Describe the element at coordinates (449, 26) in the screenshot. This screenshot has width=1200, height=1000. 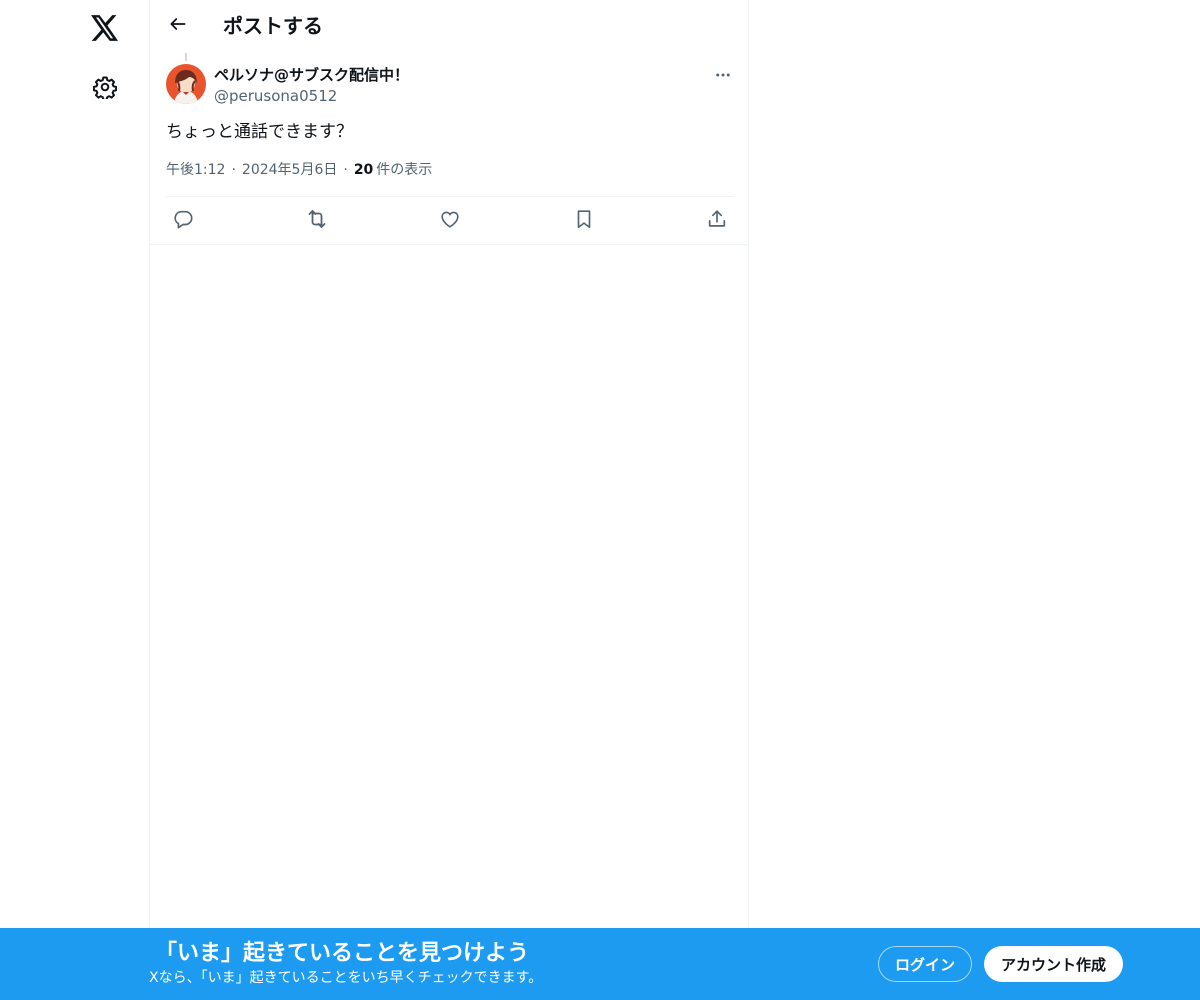
I see `page-header: ポストする` at that location.